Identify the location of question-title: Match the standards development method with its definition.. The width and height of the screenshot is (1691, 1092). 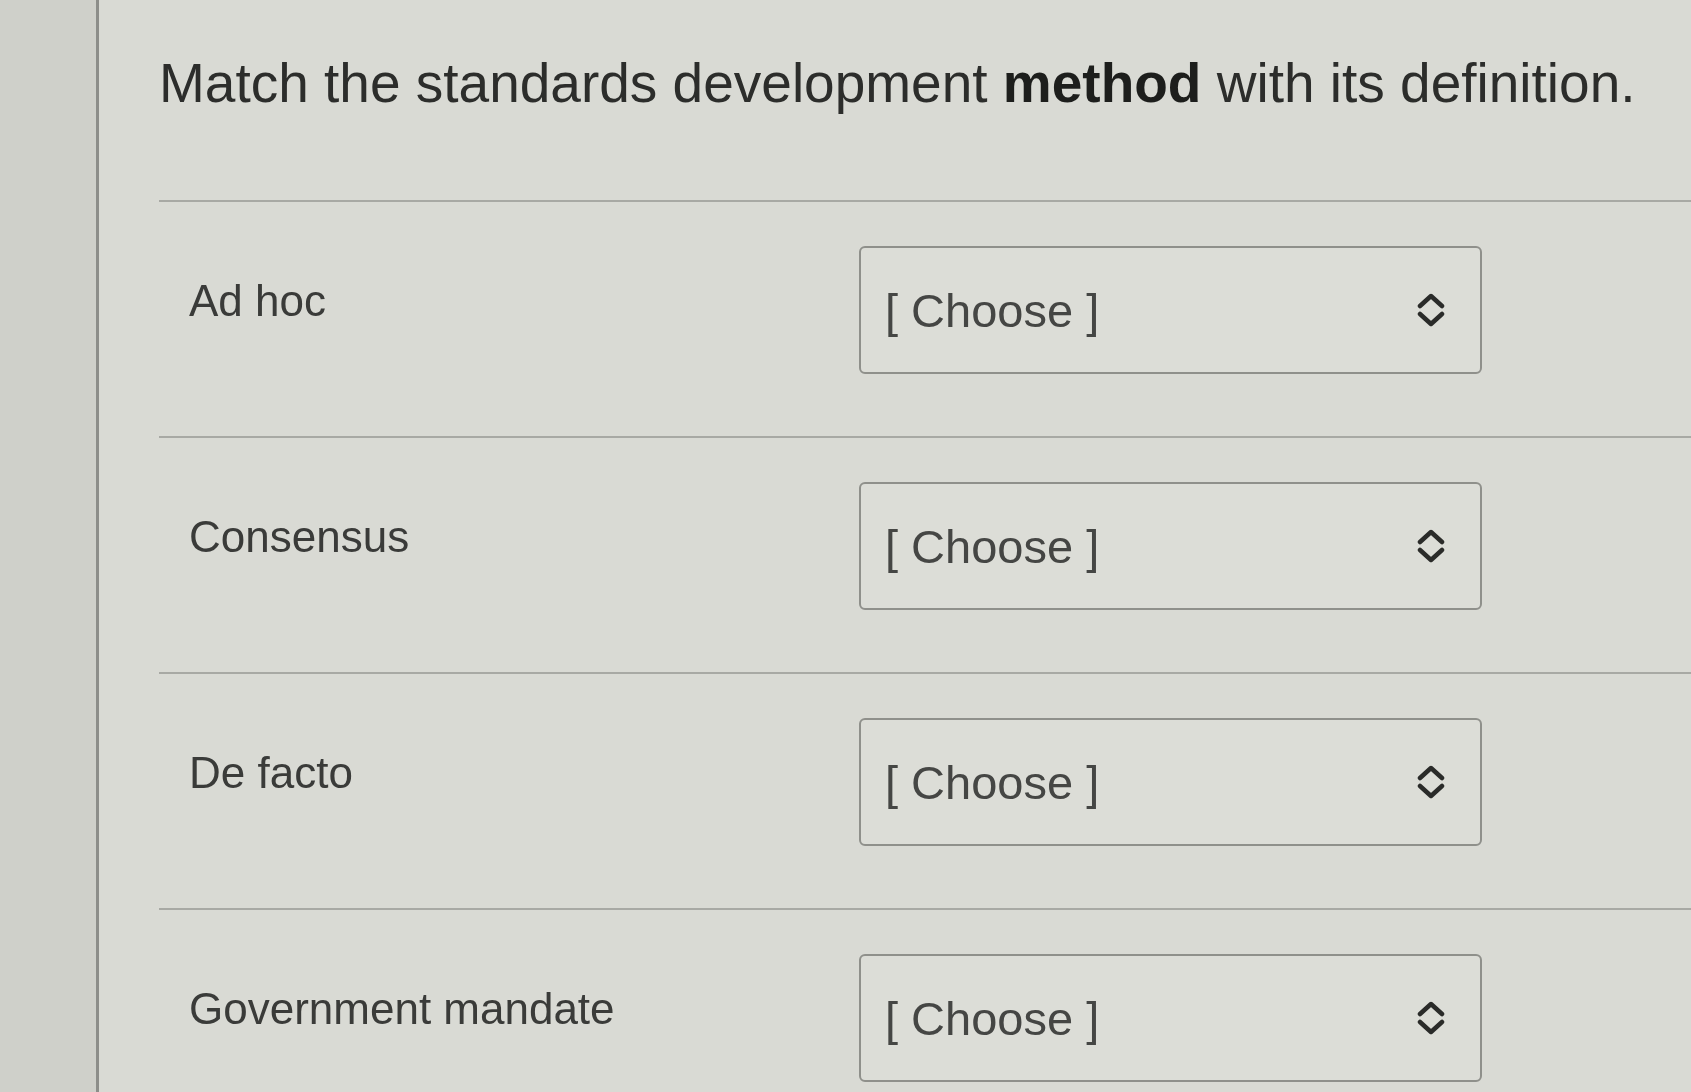
(897, 83).